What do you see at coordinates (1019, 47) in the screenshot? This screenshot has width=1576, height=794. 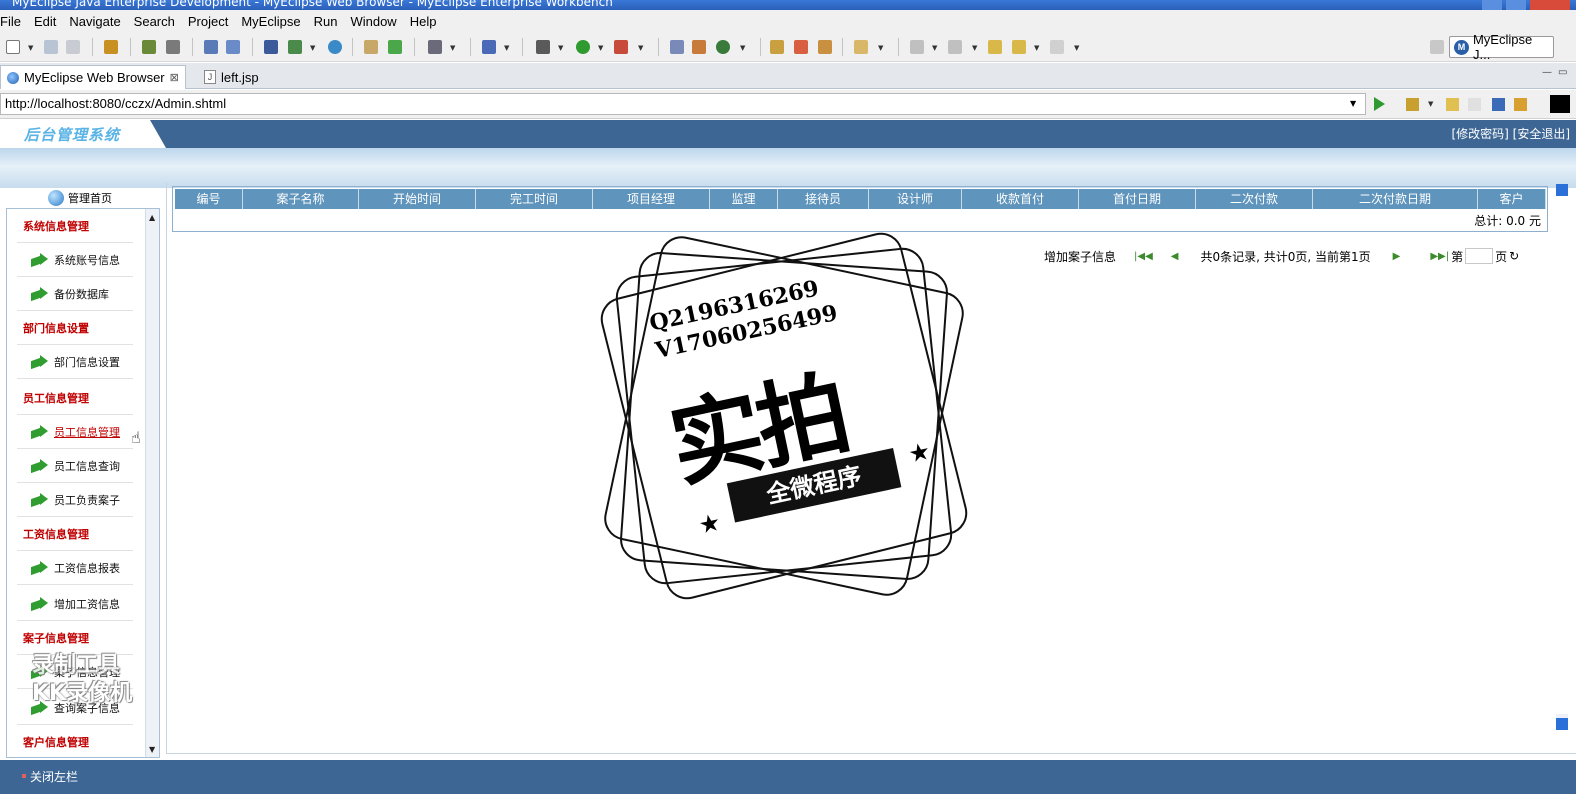 I see `back-icon` at bounding box center [1019, 47].